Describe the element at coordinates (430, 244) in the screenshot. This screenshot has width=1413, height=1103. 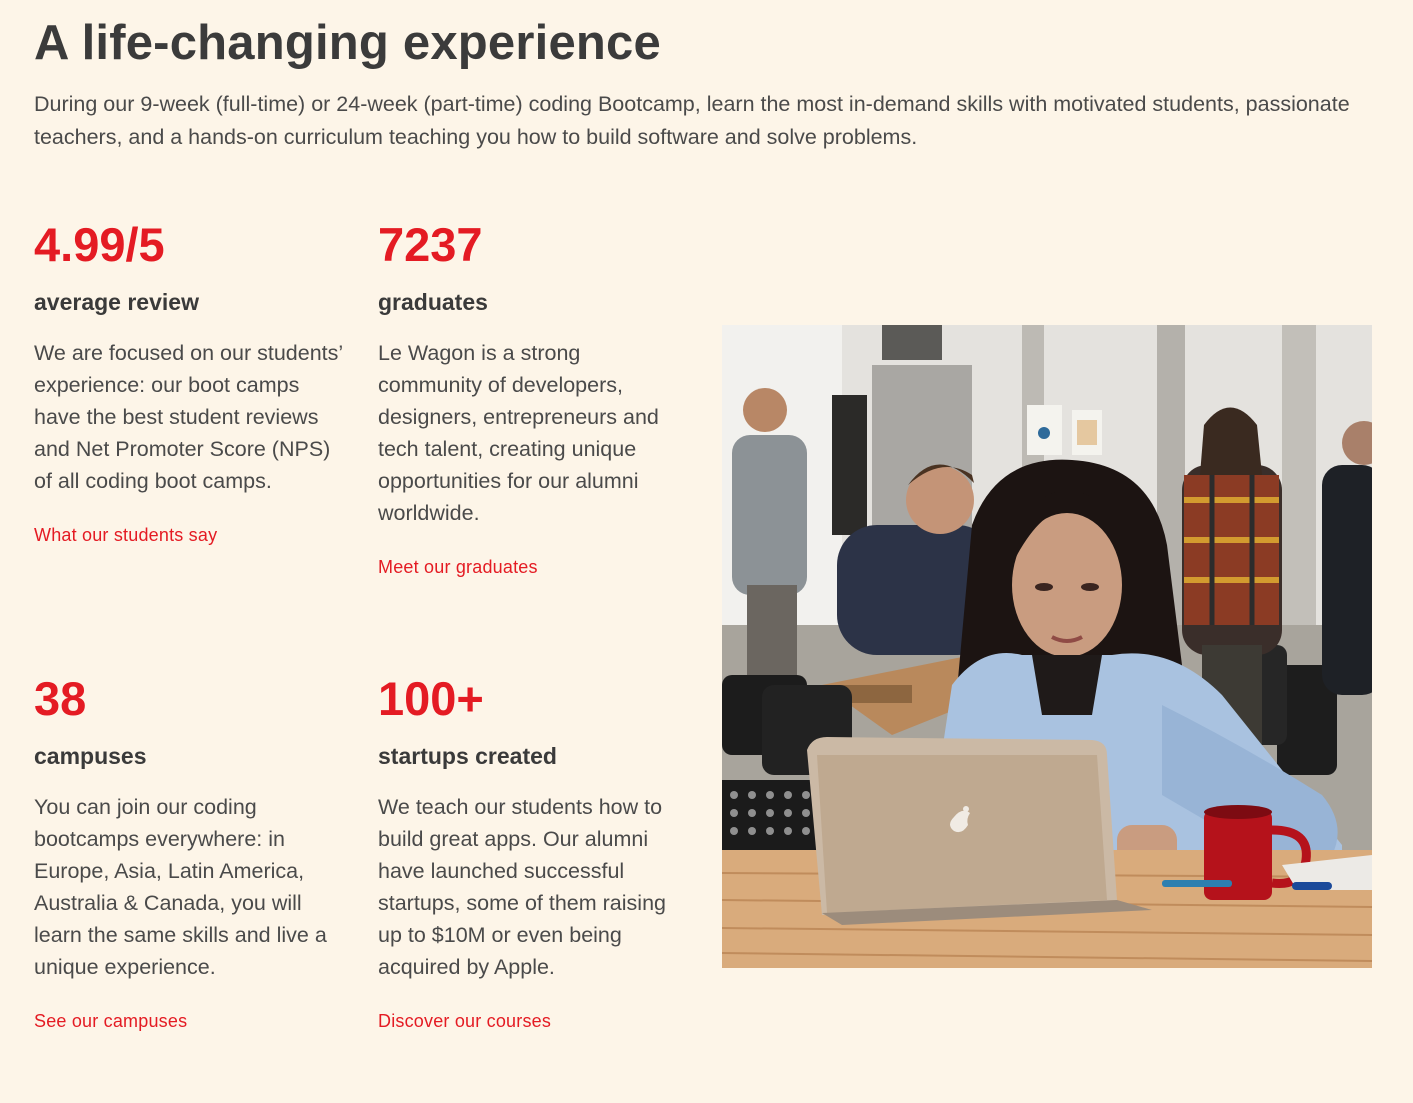
I see `stat-value: 7237` at that location.